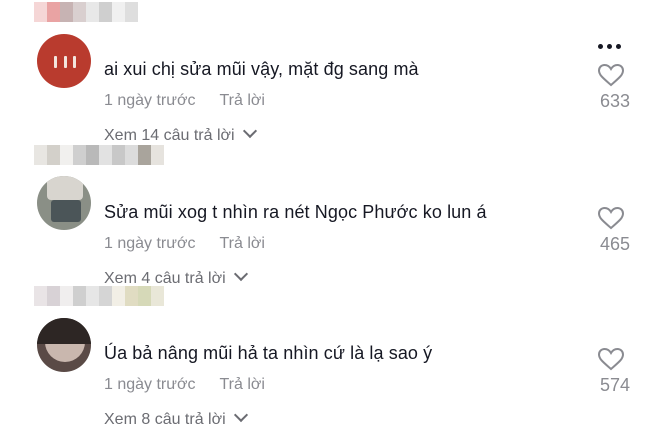  I want to click on like-count: 633, so click(614, 101).